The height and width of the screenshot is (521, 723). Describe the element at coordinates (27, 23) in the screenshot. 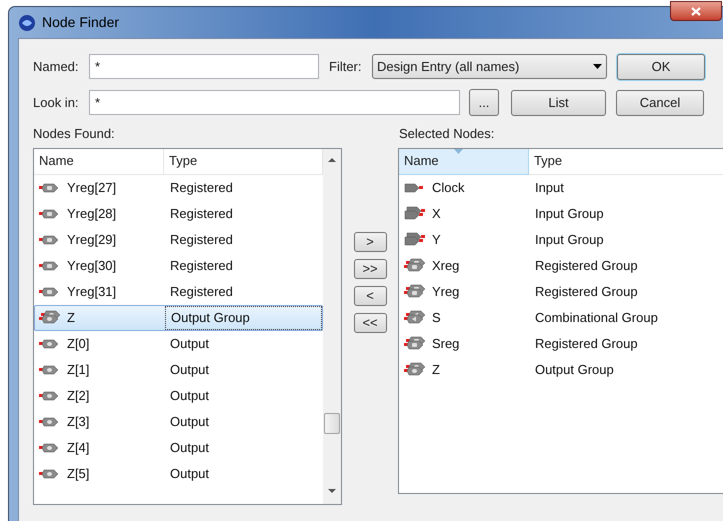

I see `app-icon` at that location.